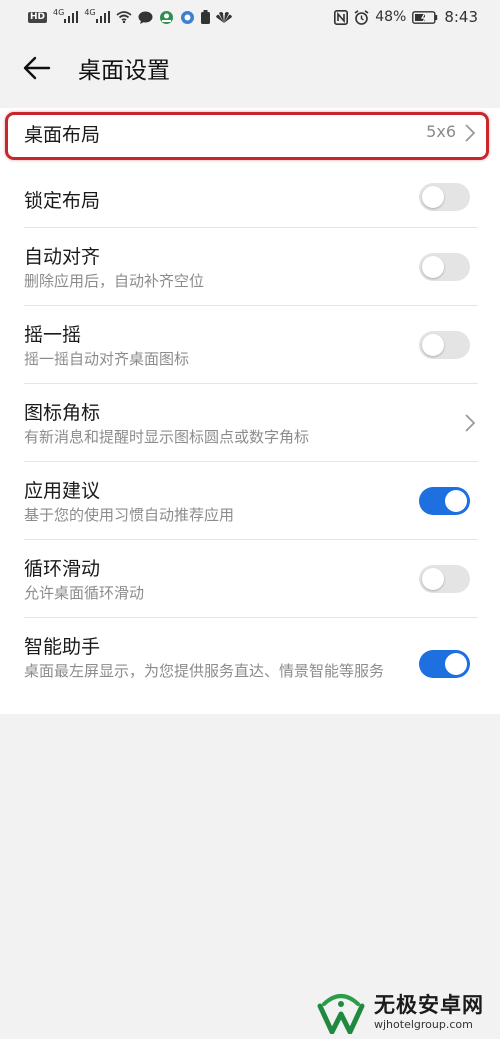 This screenshot has height=1039, width=500. What do you see at coordinates (62, 257) in the screenshot?
I see `setting-label: 自动对齐` at bounding box center [62, 257].